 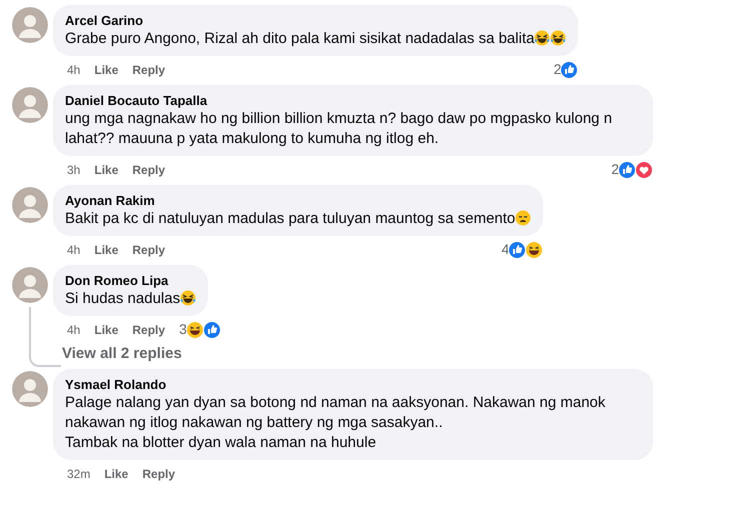 What do you see at coordinates (130, 299) in the screenshot?
I see `comment-text: Si hudas nadulas` at bounding box center [130, 299].